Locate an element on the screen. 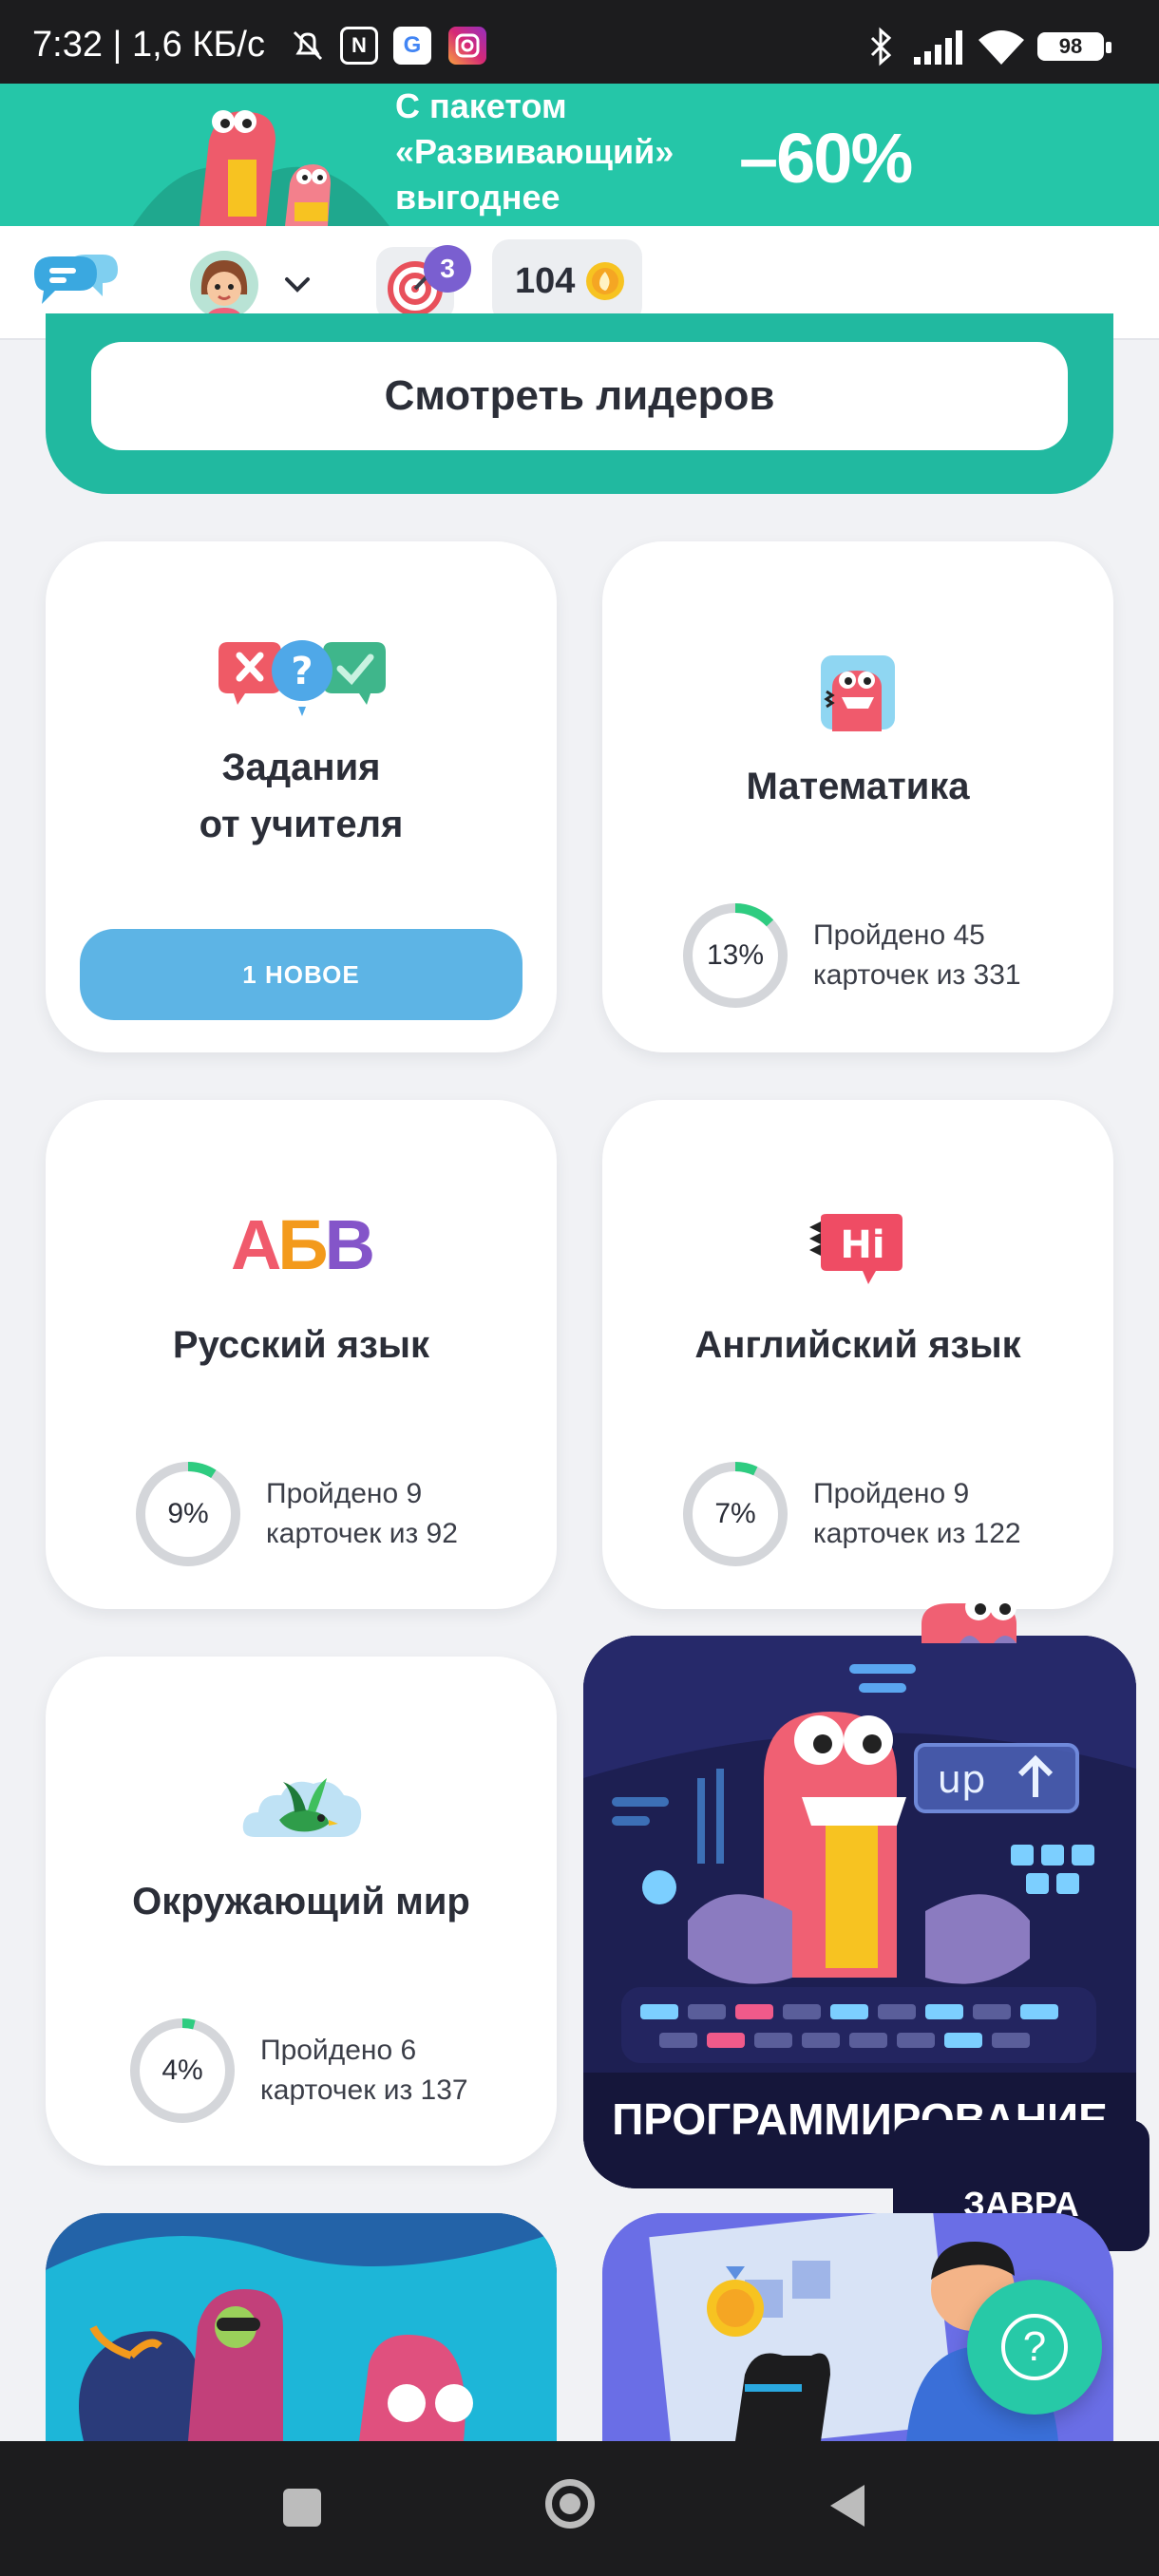 Image resolution: width=1159 pixels, height=2576 pixels. russian-progress-line-1: Пройдено 9 is located at coordinates (344, 1493).